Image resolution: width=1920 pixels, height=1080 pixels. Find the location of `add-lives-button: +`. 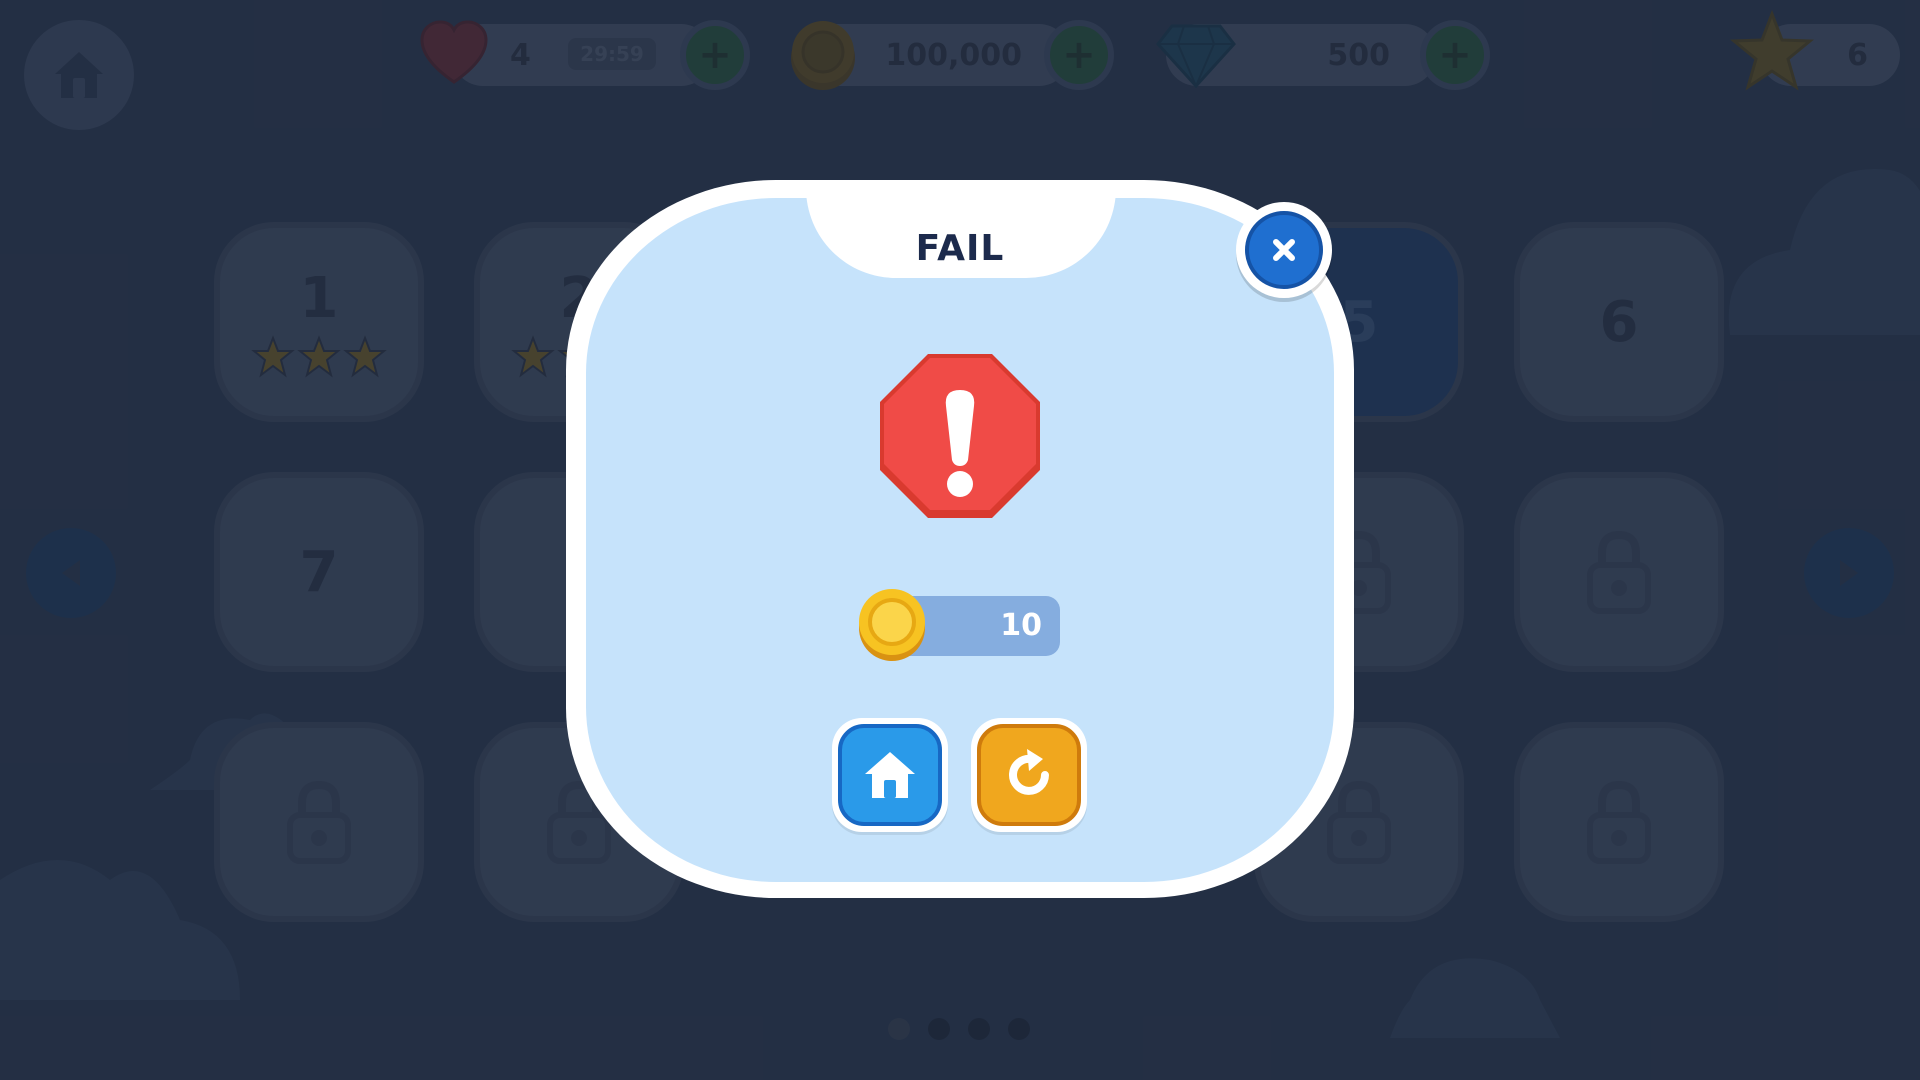

add-lives-button: + is located at coordinates (715, 55).